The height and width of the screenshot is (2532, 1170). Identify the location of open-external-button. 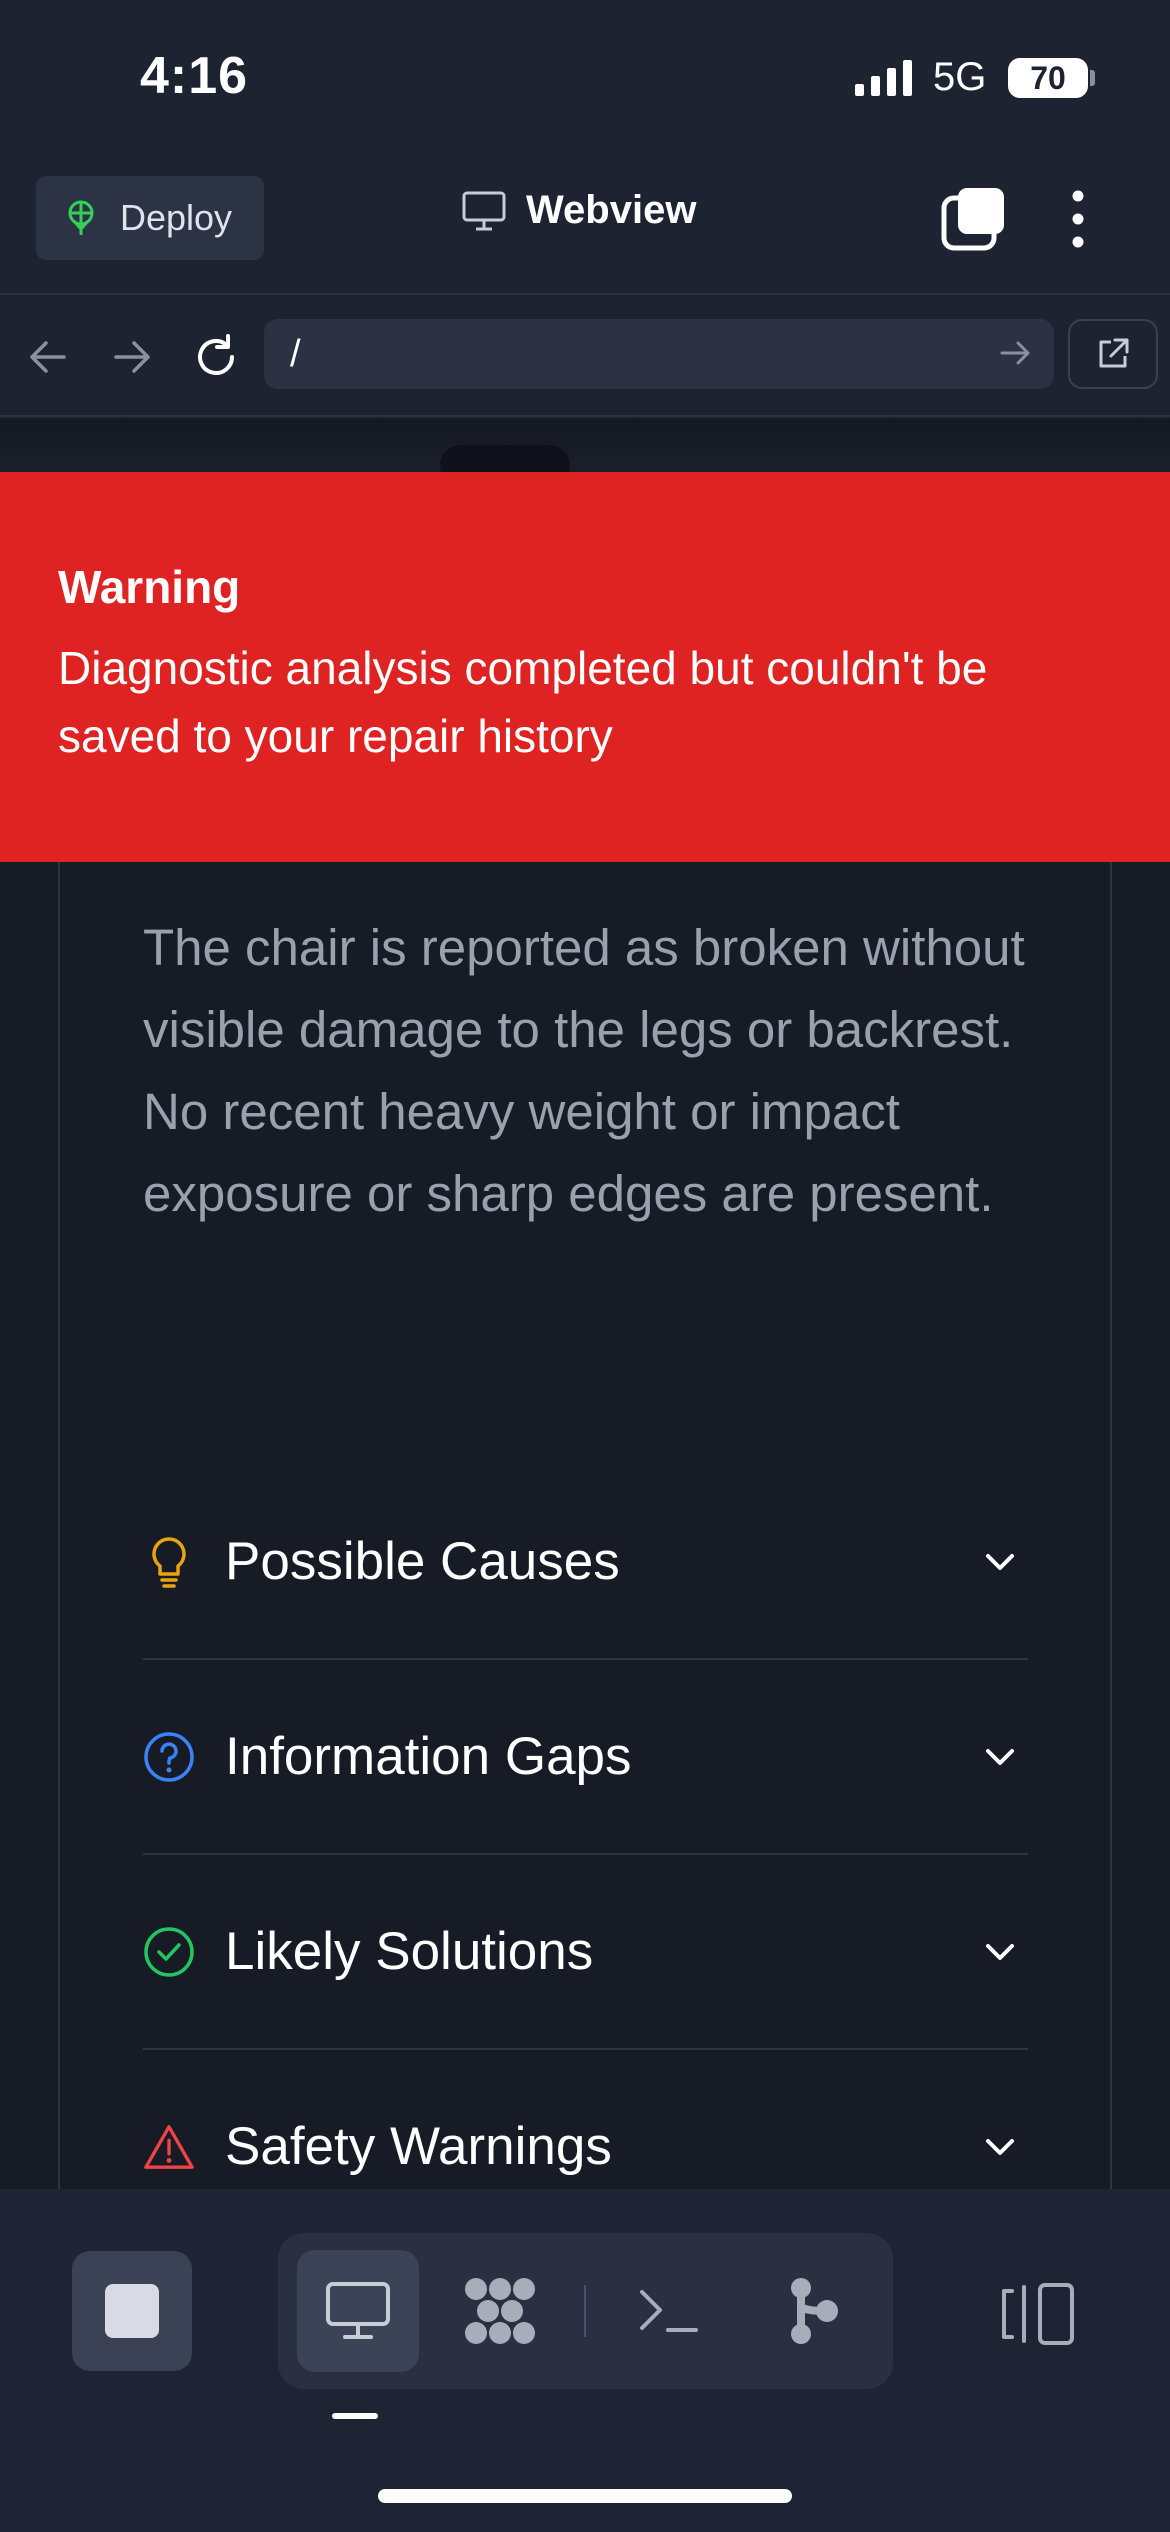
(1113, 354).